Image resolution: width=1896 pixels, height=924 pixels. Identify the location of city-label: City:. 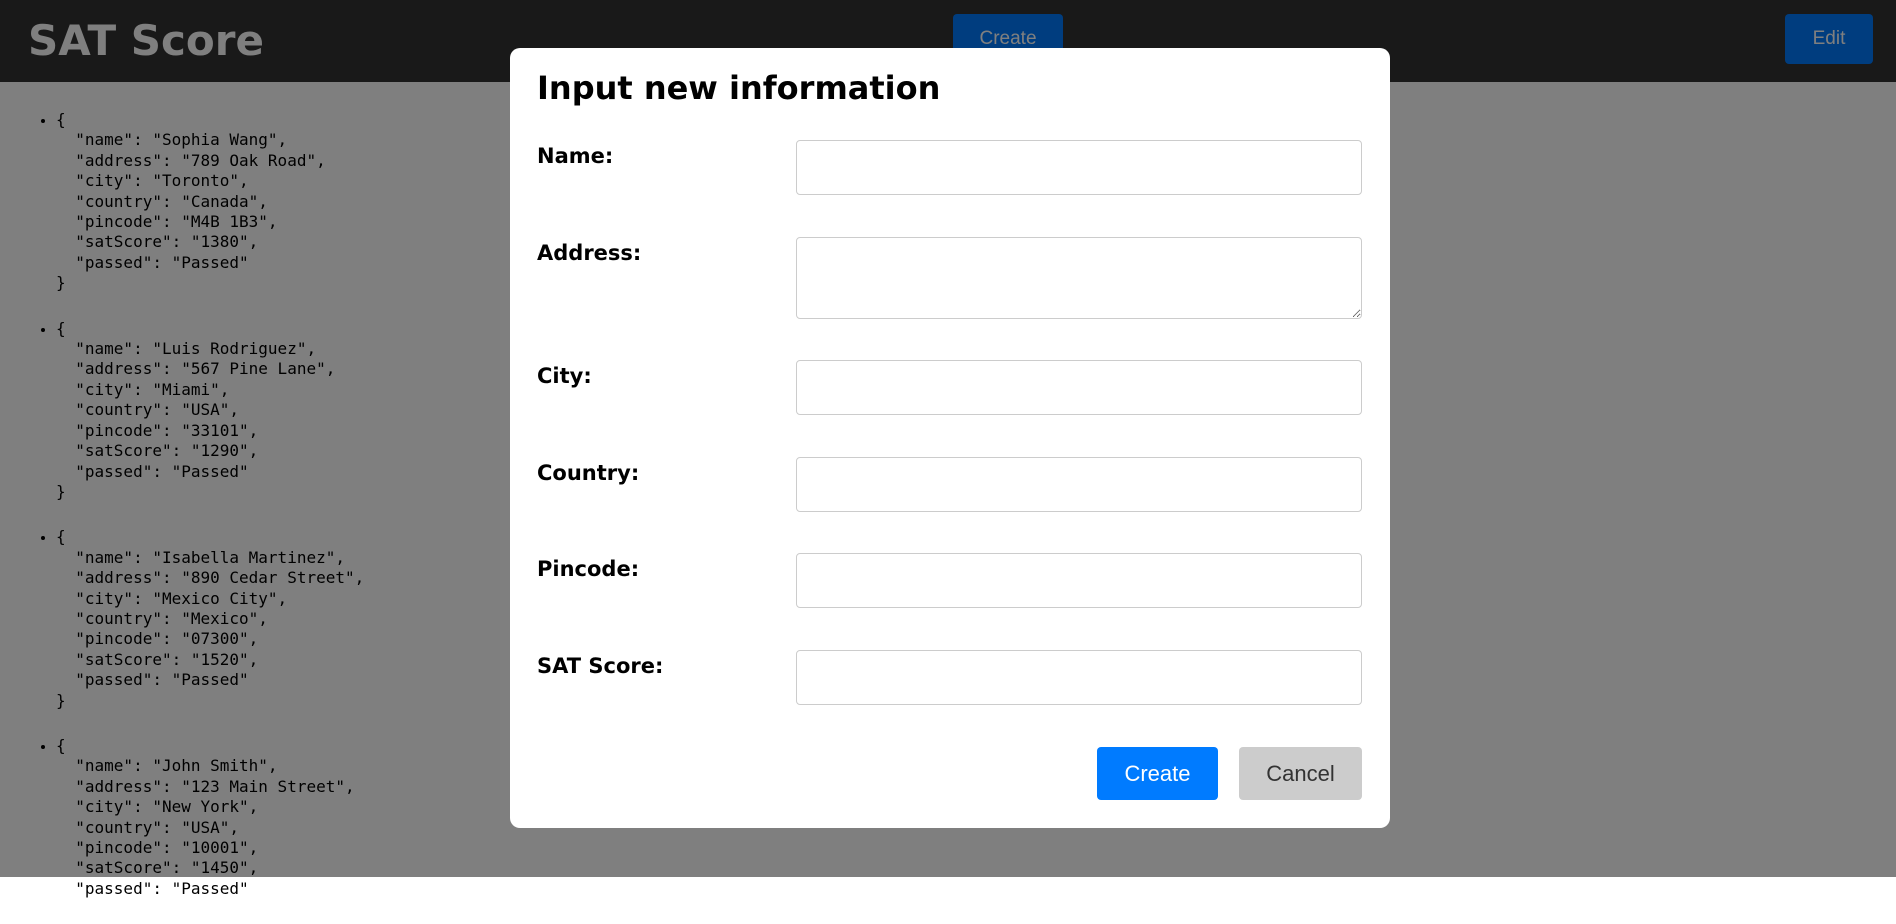
(564, 376).